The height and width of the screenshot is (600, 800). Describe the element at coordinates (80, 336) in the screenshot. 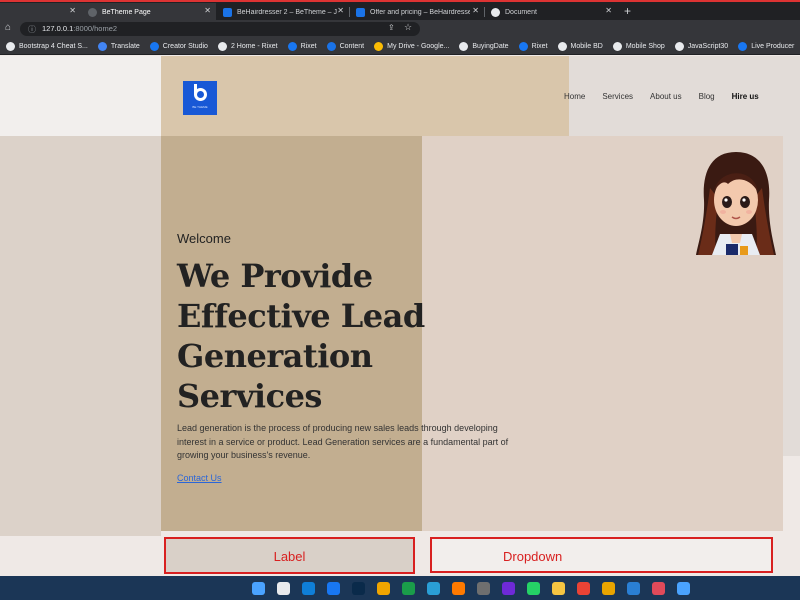

I see `hero-left-background` at that location.